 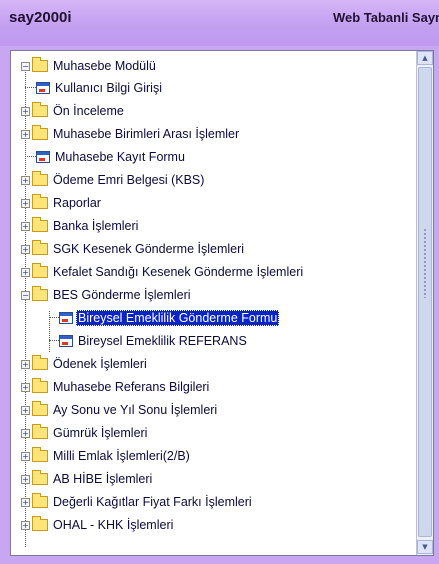 I want to click on tree-node-ohal-khk: + OHAL - KHK İşlemleri, so click(x=98, y=525).